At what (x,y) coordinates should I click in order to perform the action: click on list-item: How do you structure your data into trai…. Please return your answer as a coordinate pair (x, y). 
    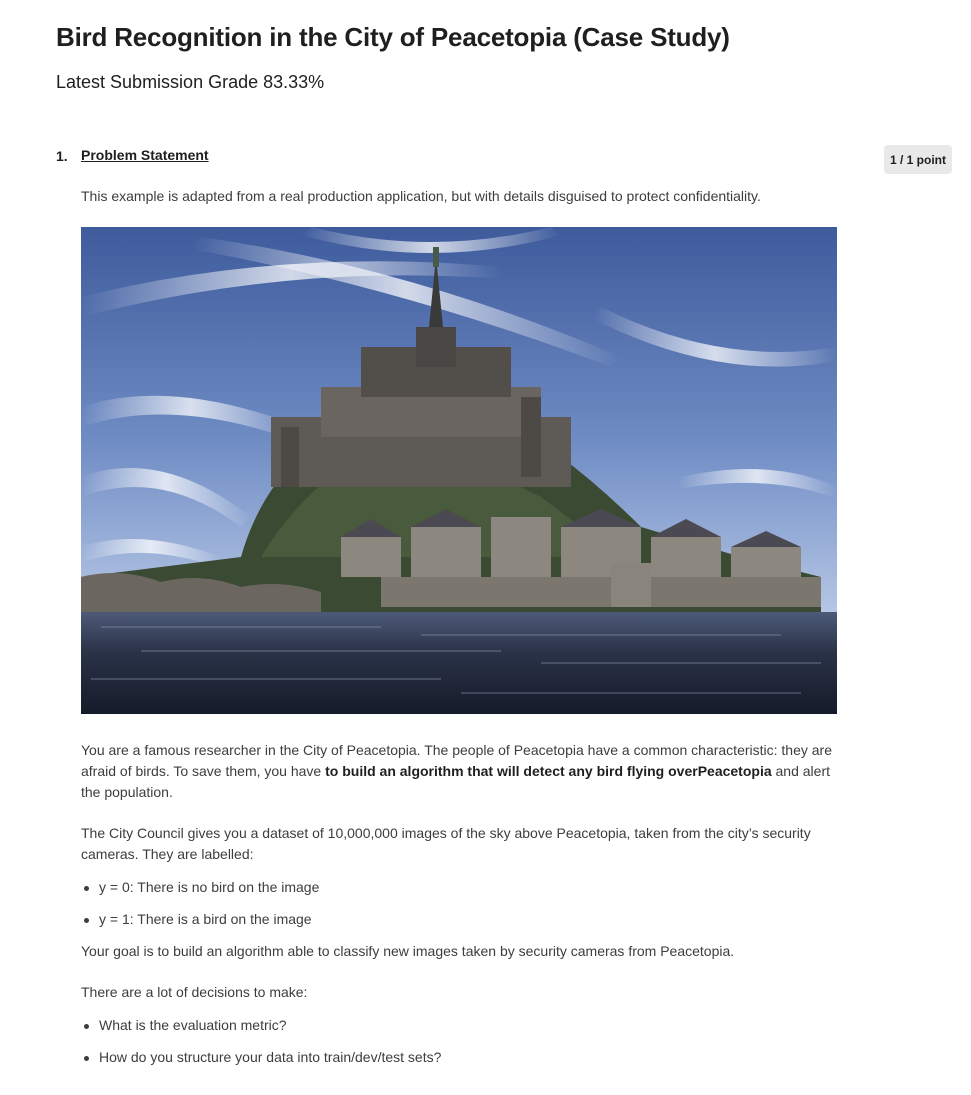
    Looking at the image, I should click on (462, 1057).